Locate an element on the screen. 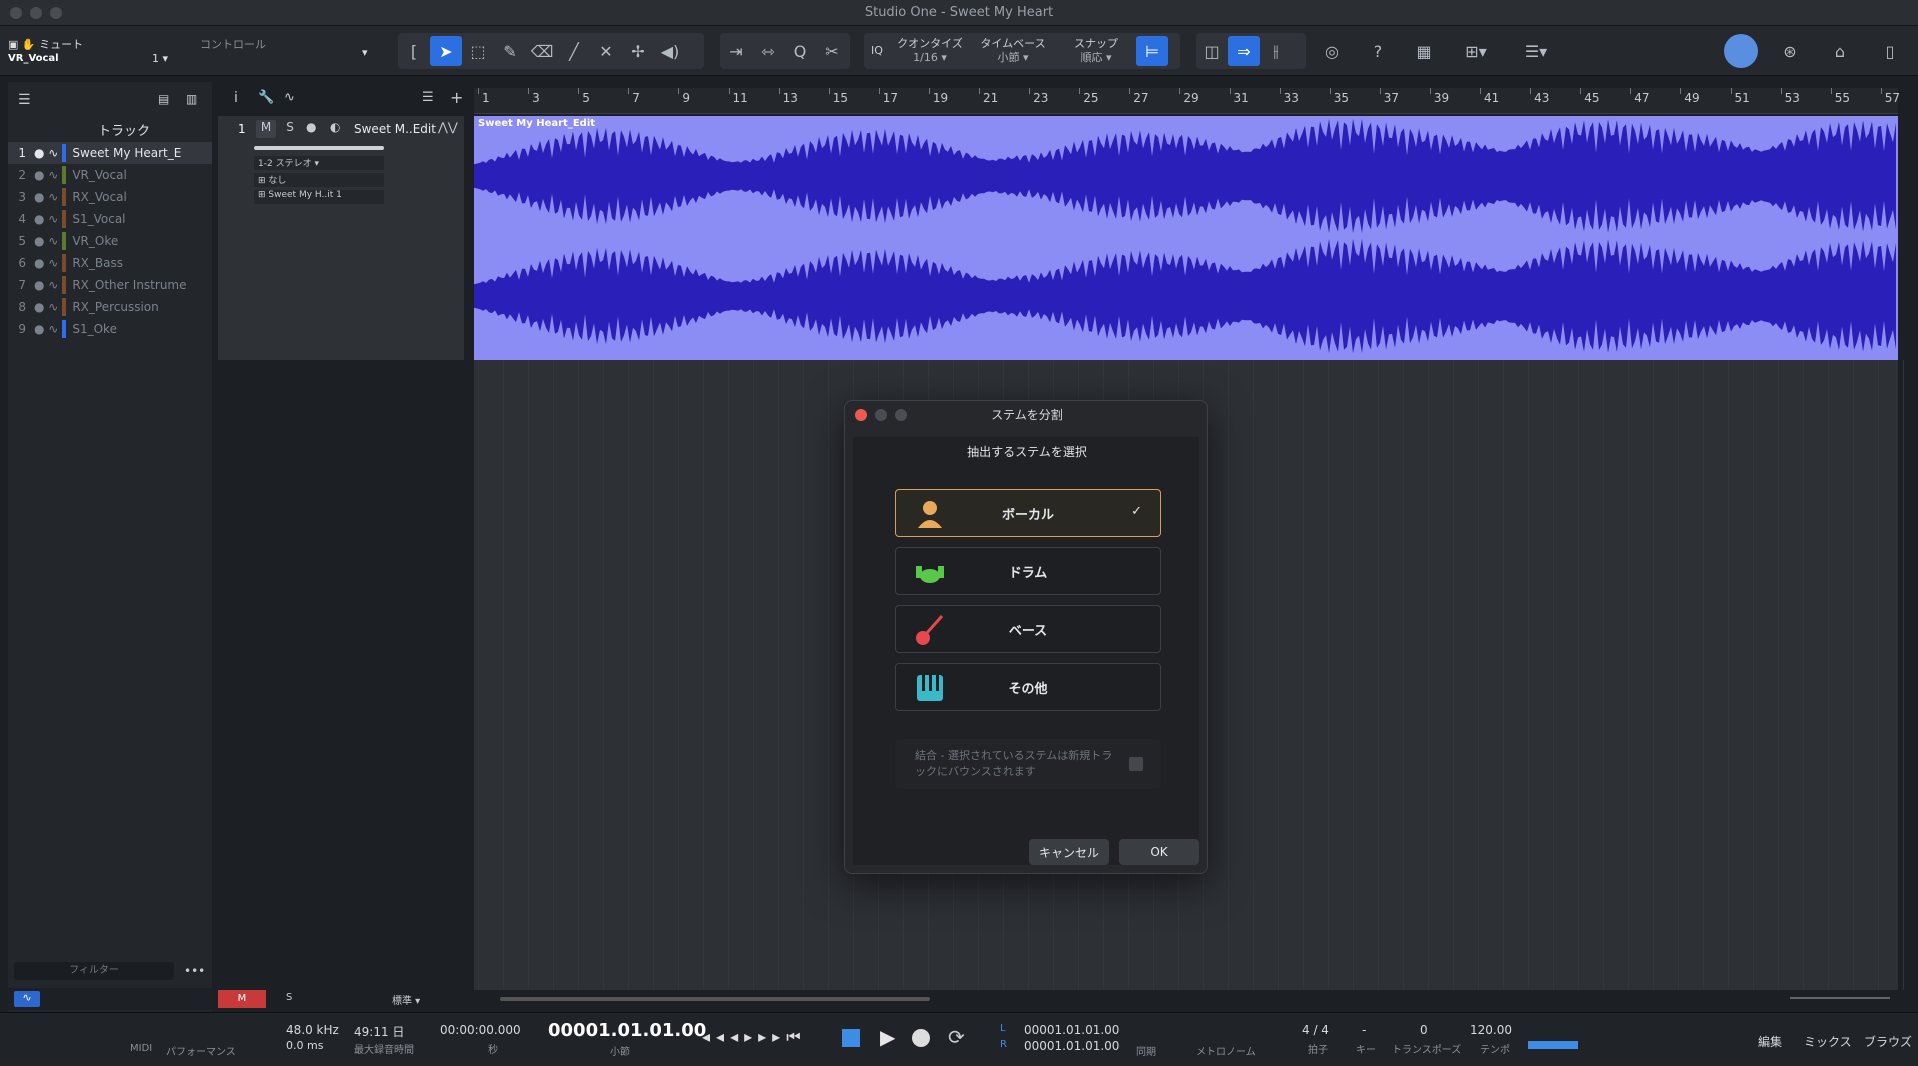  snap-select: スナップ 順応 ▾ is located at coordinates (1096, 51).